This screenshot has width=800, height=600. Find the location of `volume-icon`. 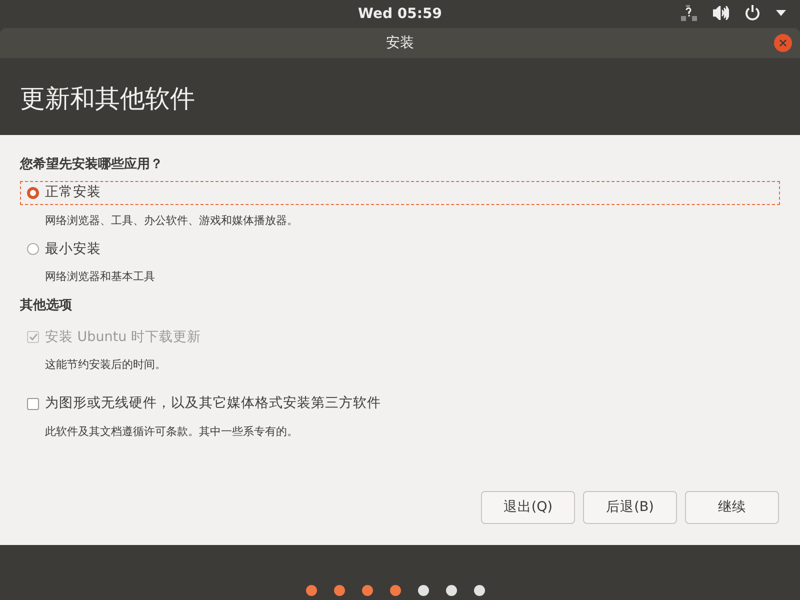

volume-icon is located at coordinates (721, 13).